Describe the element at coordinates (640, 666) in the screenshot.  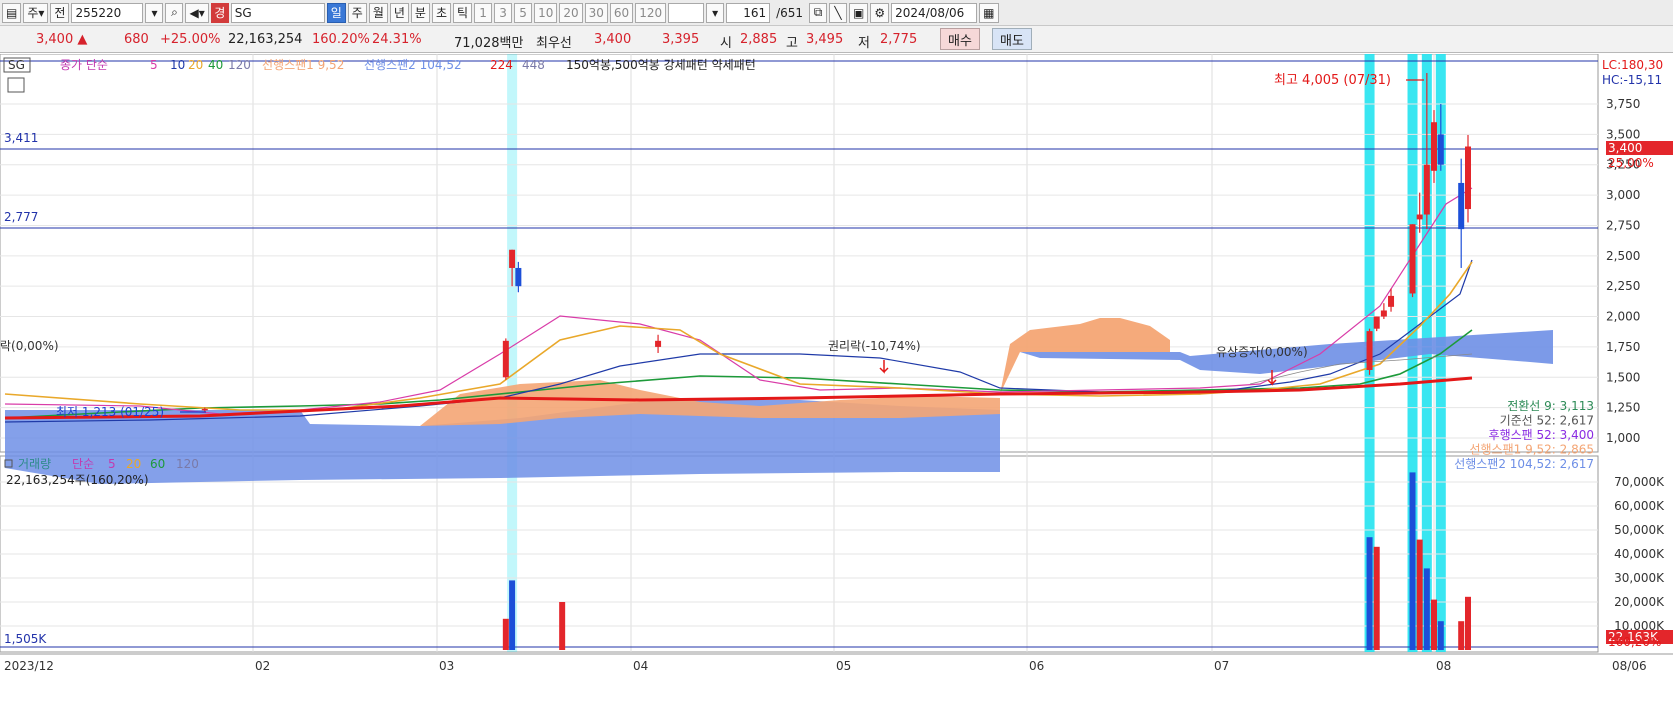
I see `x-tick-label: 04` at that location.